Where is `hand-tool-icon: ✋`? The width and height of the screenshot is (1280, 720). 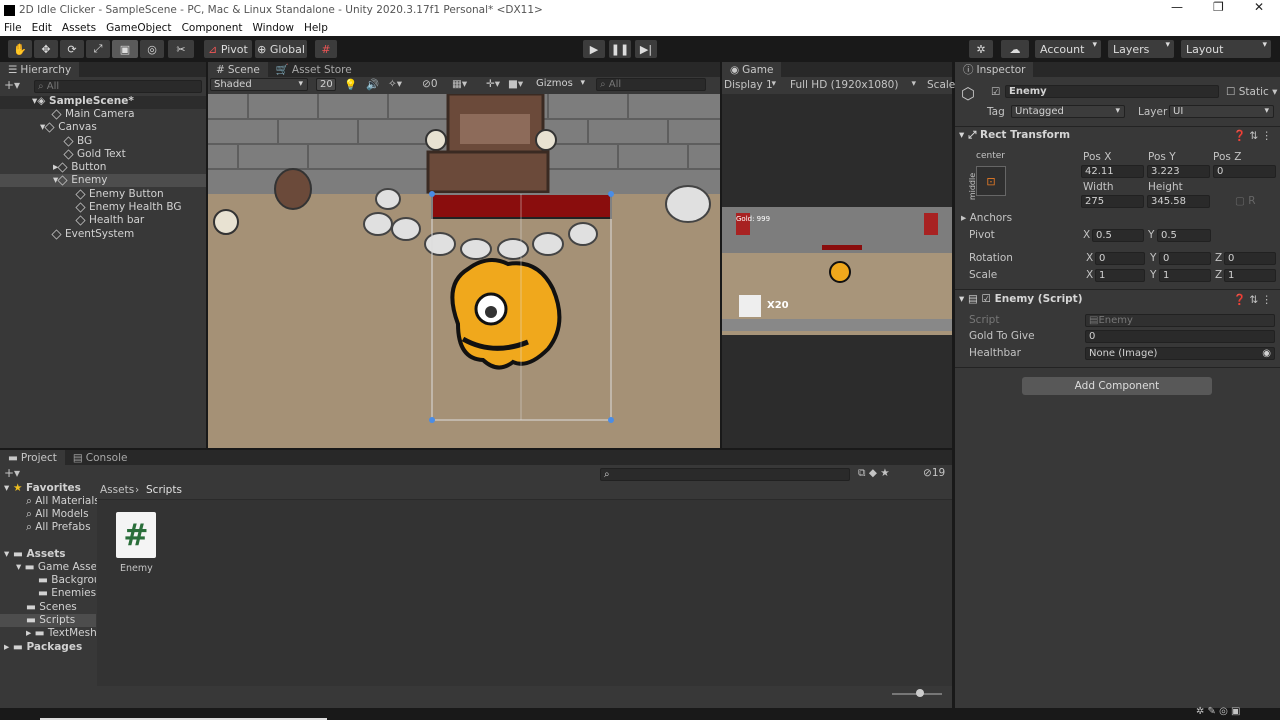 hand-tool-icon: ✋ is located at coordinates (20, 49).